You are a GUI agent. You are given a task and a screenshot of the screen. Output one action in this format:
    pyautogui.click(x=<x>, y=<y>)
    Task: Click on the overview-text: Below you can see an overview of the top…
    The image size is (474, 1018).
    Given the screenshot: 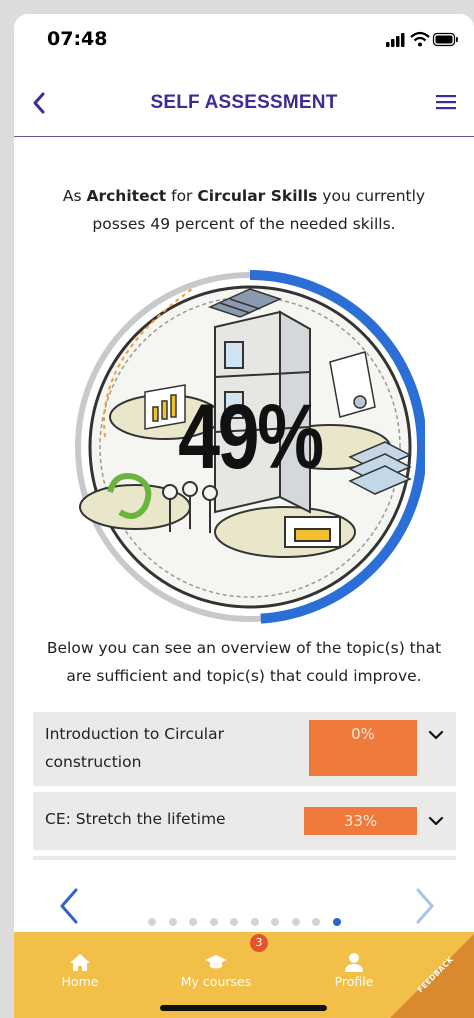 What is the action you would take?
    pyautogui.click(x=244, y=662)
    